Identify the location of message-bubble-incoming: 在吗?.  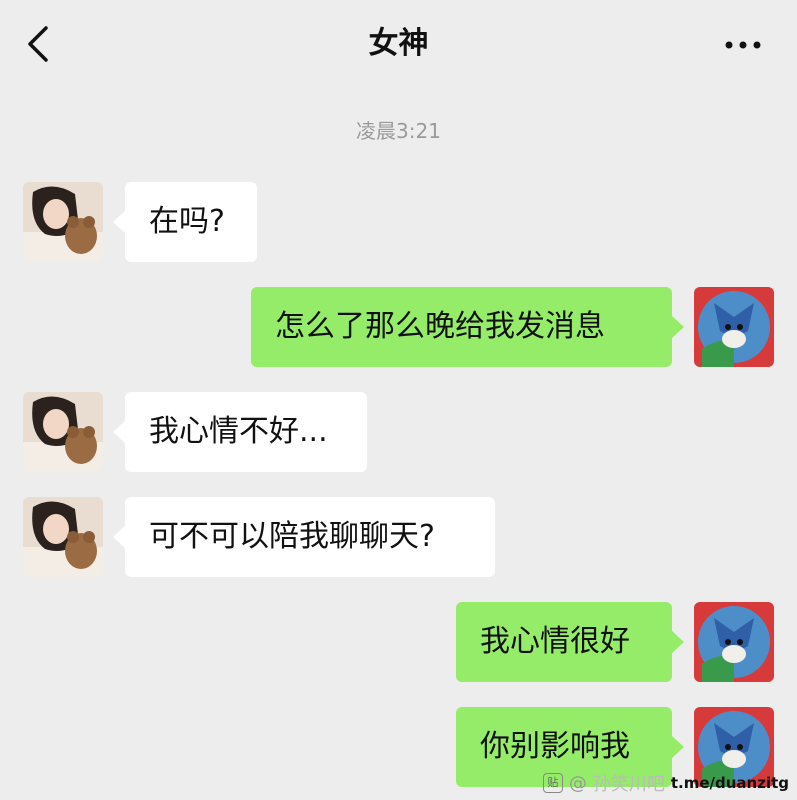
(185, 222).